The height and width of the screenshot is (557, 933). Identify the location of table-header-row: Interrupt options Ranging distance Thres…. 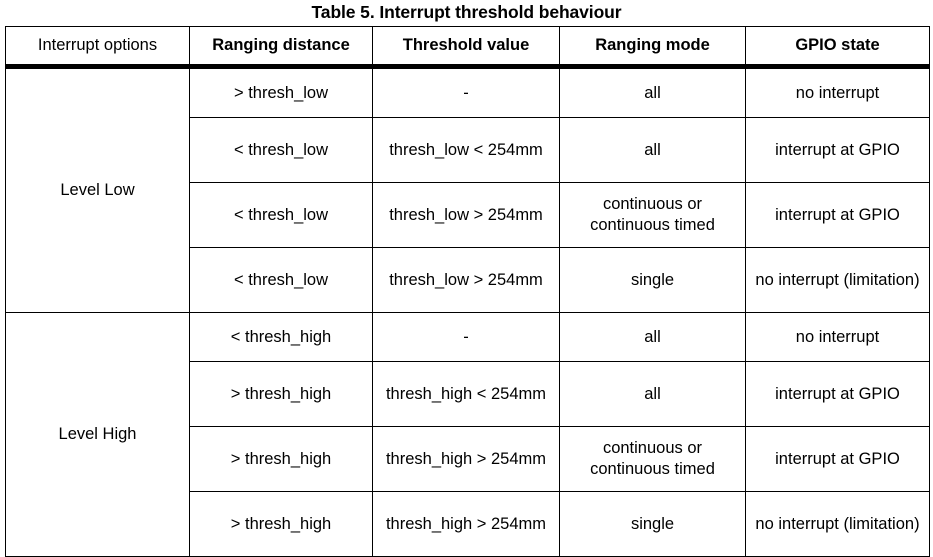
(467, 47).